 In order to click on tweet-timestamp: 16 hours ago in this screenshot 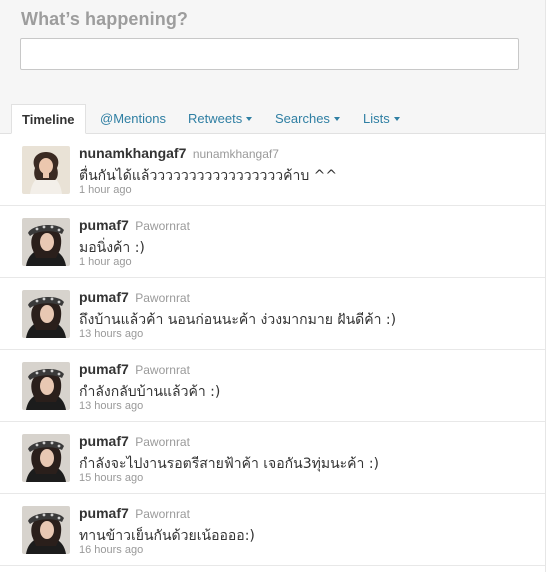, I will do `click(111, 550)`.